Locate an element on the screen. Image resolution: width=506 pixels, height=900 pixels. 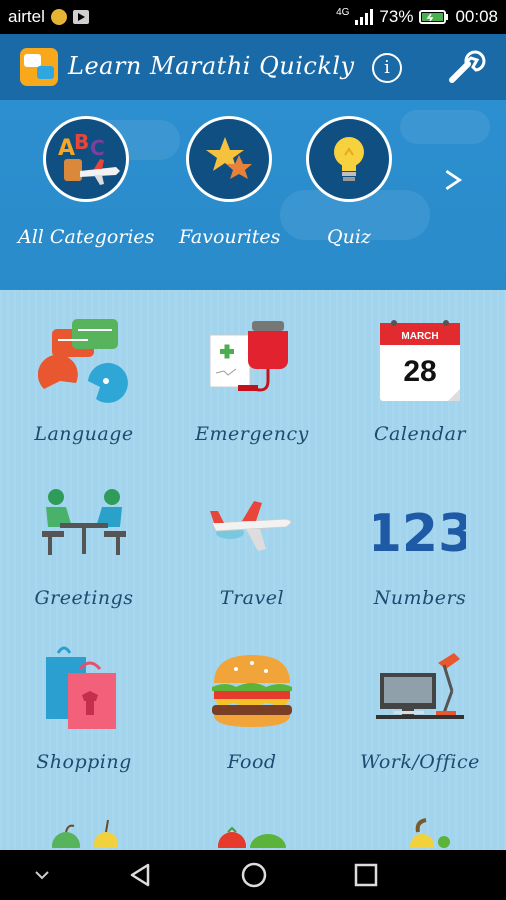
app-bar: Learn Marathi Quickly i is located at coordinates (253, 67).